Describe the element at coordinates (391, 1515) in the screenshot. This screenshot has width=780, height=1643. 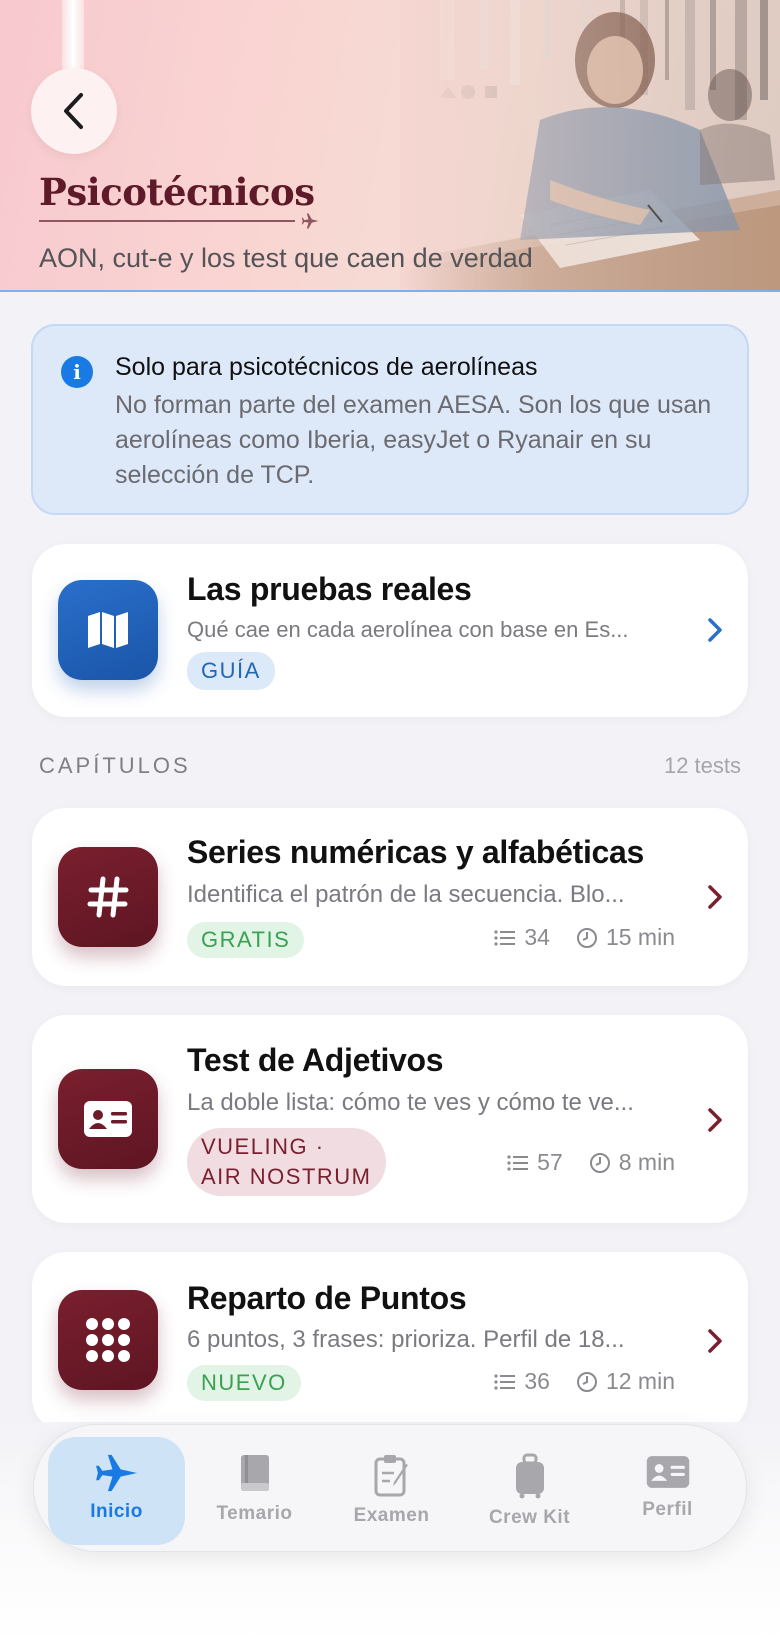
I see `tab-label: Examen` at that location.